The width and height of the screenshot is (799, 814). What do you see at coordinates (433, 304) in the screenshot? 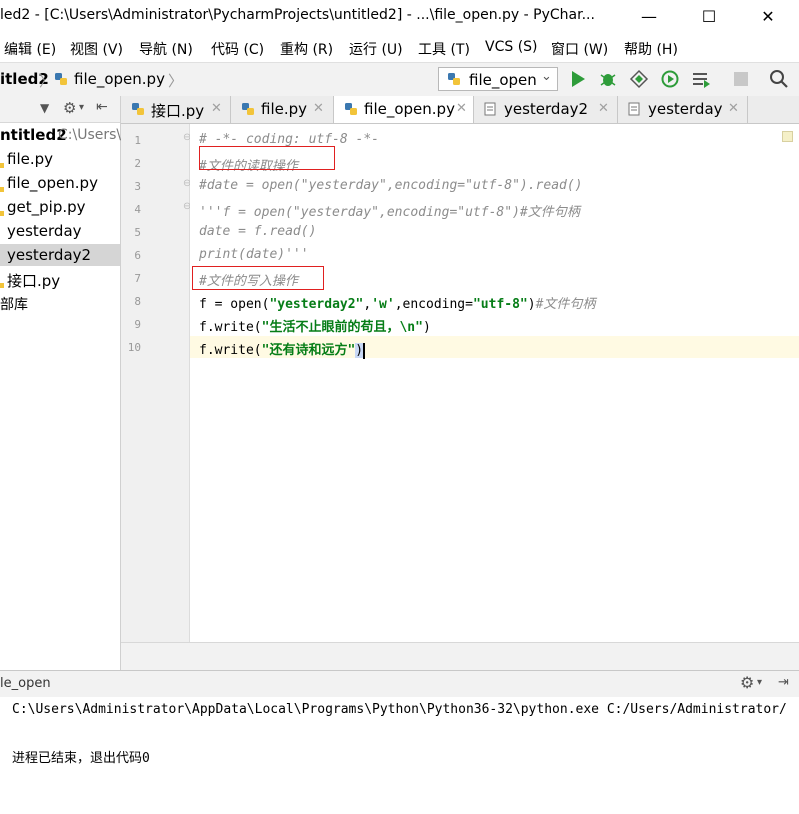
I see `code-token: ,encoding=` at bounding box center [433, 304].